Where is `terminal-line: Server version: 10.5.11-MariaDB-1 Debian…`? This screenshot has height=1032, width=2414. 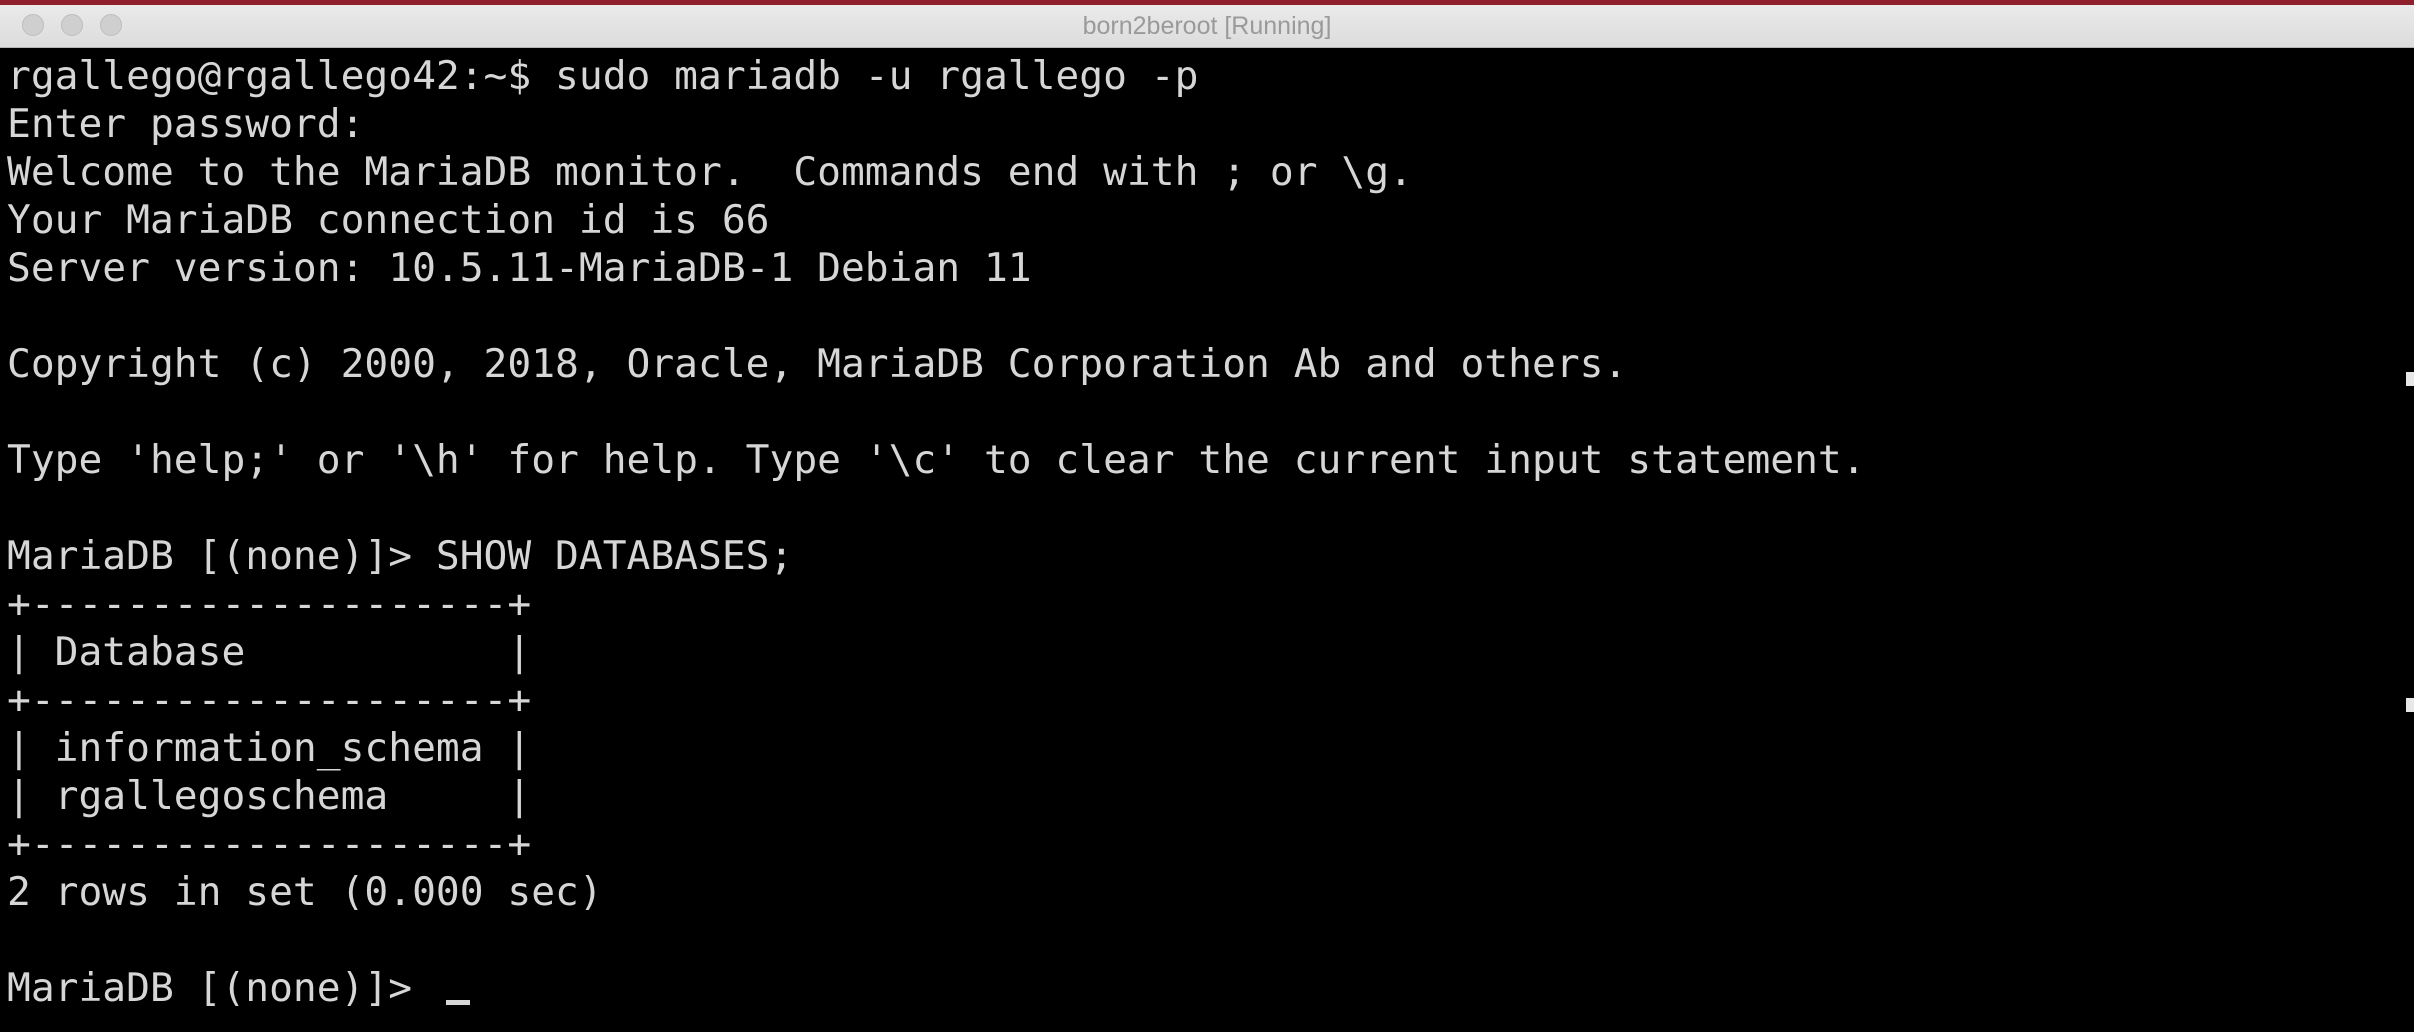 terminal-line: Server version: 10.5.11-MariaDB-1 Debian… is located at coordinates (519, 268).